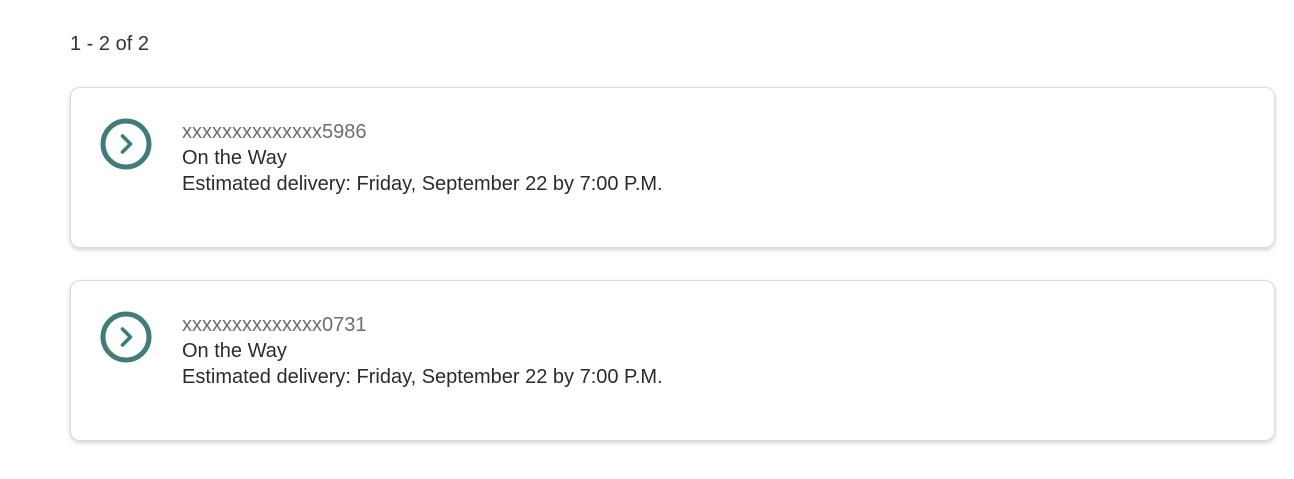 The height and width of the screenshot is (479, 1294). What do you see at coordinates (274, 132) in the screenshot?
I see `tracking-number: xxxxxxxxxxxxxx5986` at bounding box center [274, 132].